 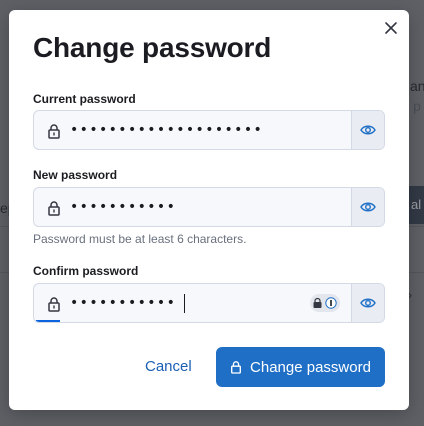 I want to click on close-button, so click(x=391, y=28).